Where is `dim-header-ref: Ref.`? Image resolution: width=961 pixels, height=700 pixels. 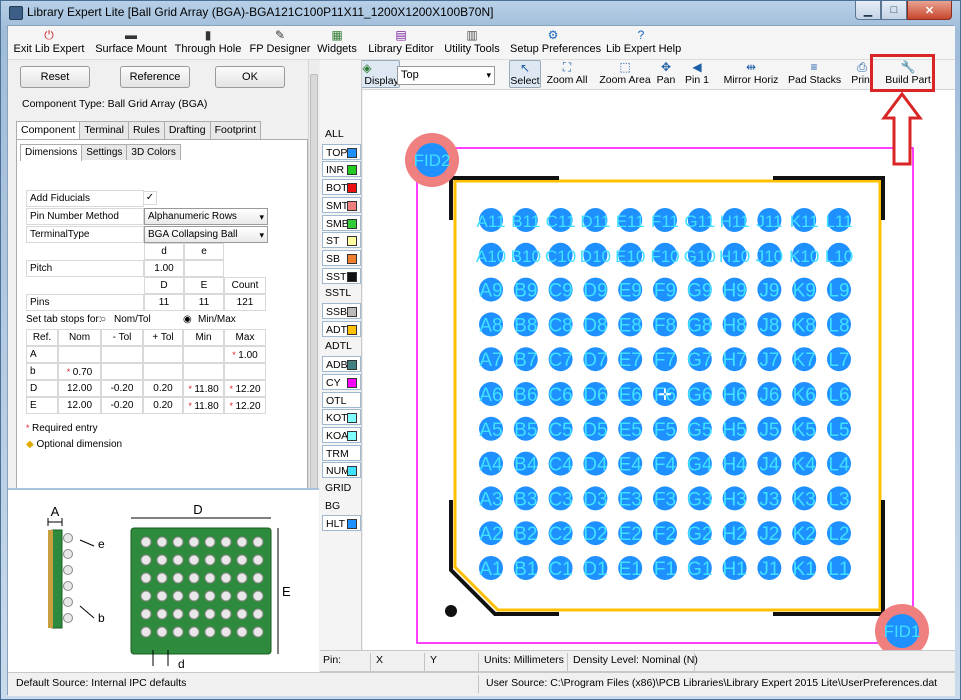 dim-header-ref: Ref. is located at coordinates (42, 337).